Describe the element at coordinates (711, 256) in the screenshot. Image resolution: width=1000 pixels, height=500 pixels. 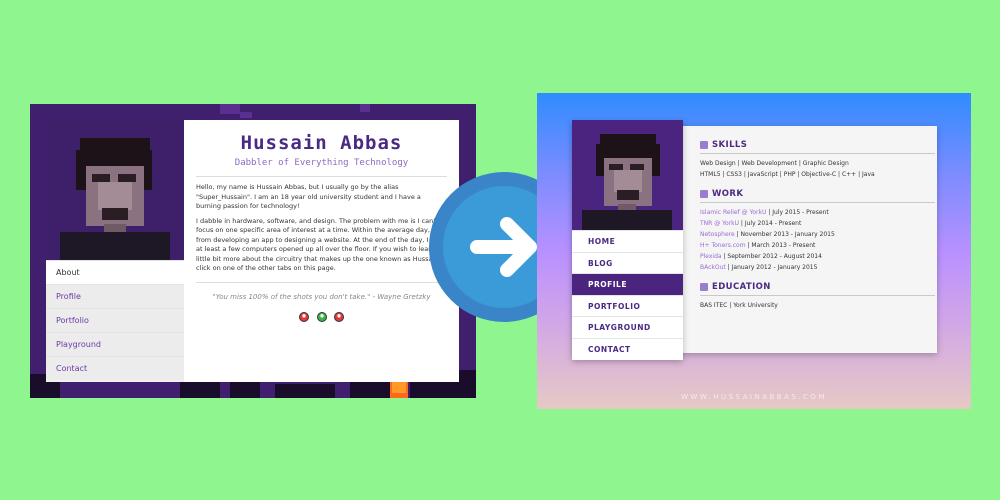
I see `work-org-link: Plexida` at that location.